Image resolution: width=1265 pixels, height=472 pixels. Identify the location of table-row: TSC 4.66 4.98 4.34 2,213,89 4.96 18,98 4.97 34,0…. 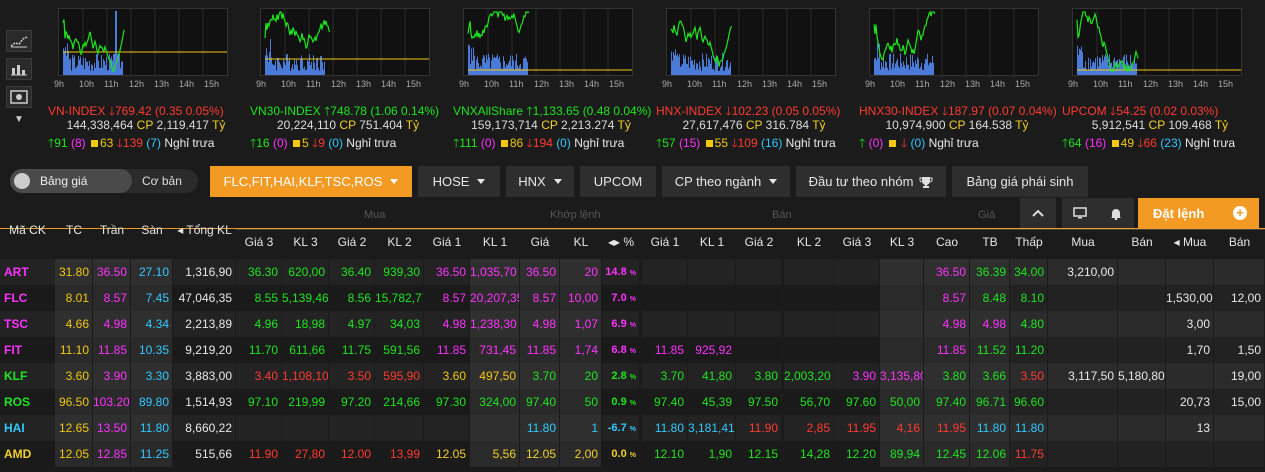
(632, 324).